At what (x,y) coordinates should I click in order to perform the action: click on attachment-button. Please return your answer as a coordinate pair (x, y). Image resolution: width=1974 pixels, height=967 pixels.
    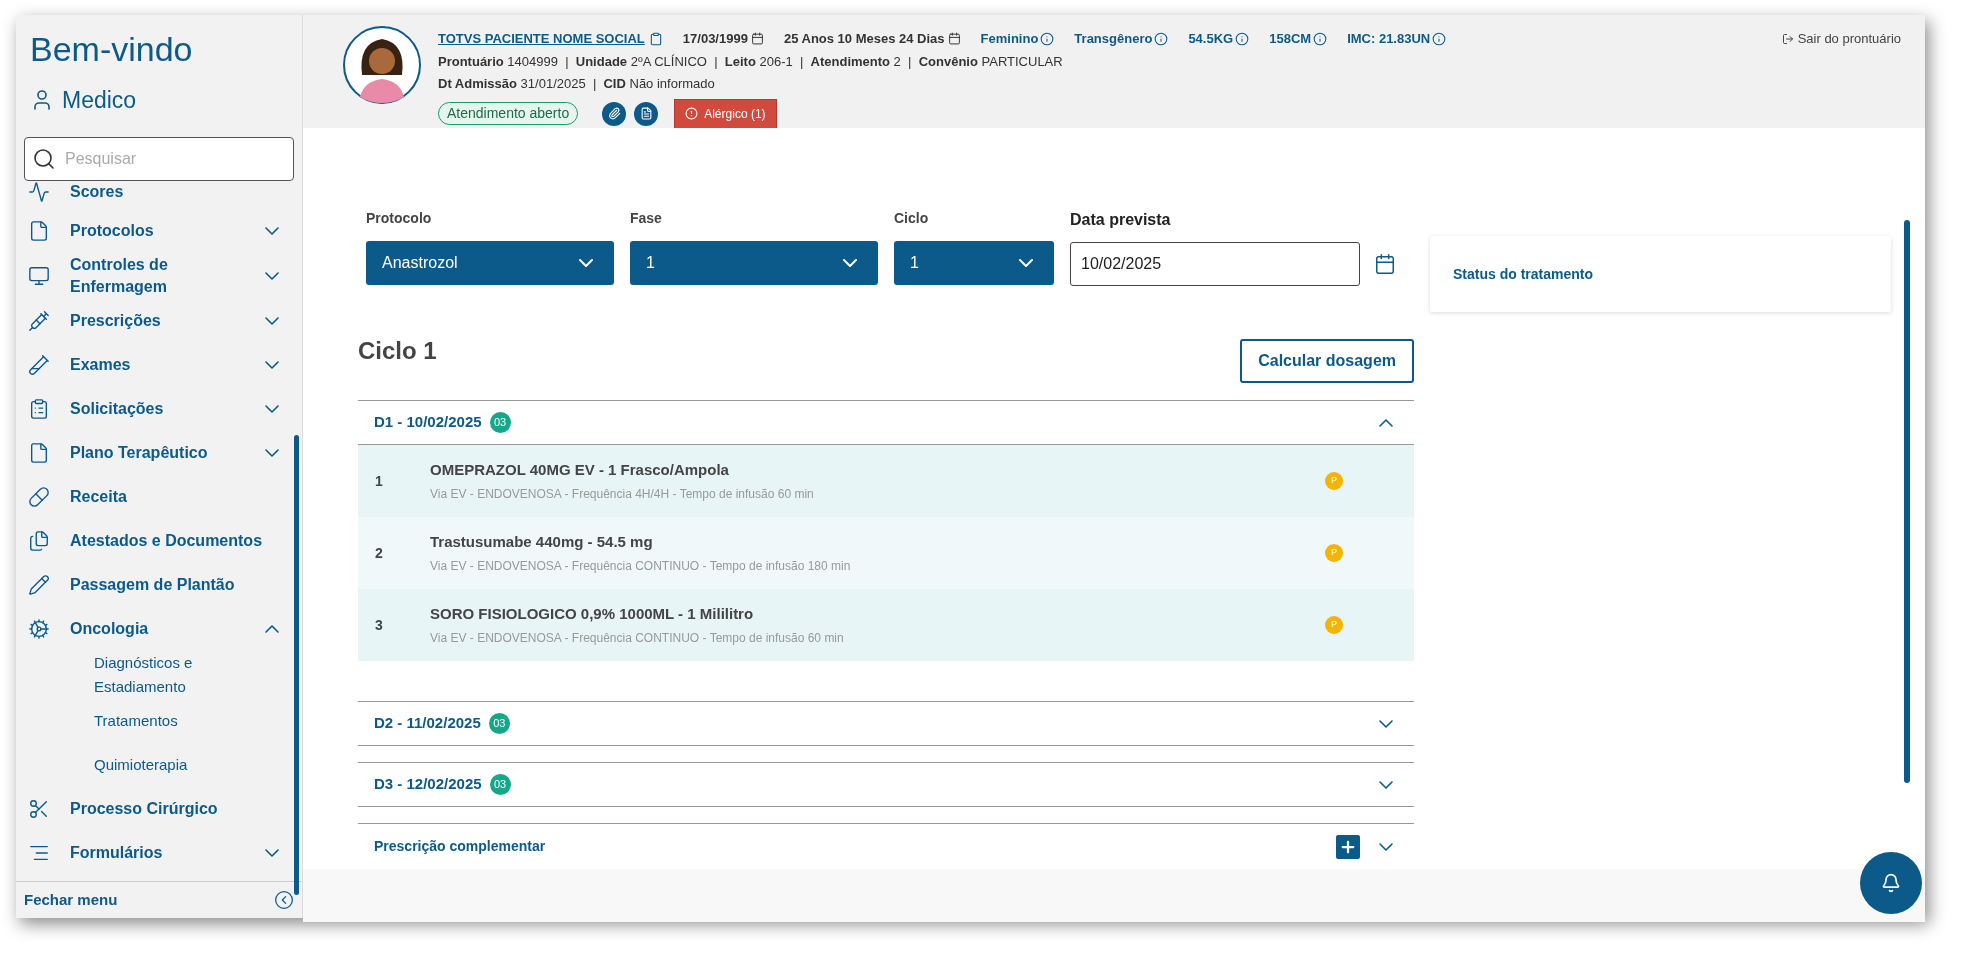
    Looking at the image, I should click on (614, 113).